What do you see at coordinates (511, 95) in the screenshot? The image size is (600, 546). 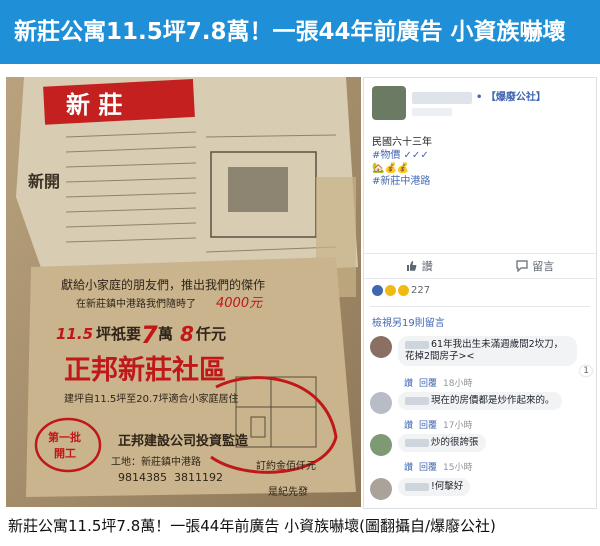 I see `page-name: • 【爆廢公社】` at bounding box center [511, 95].